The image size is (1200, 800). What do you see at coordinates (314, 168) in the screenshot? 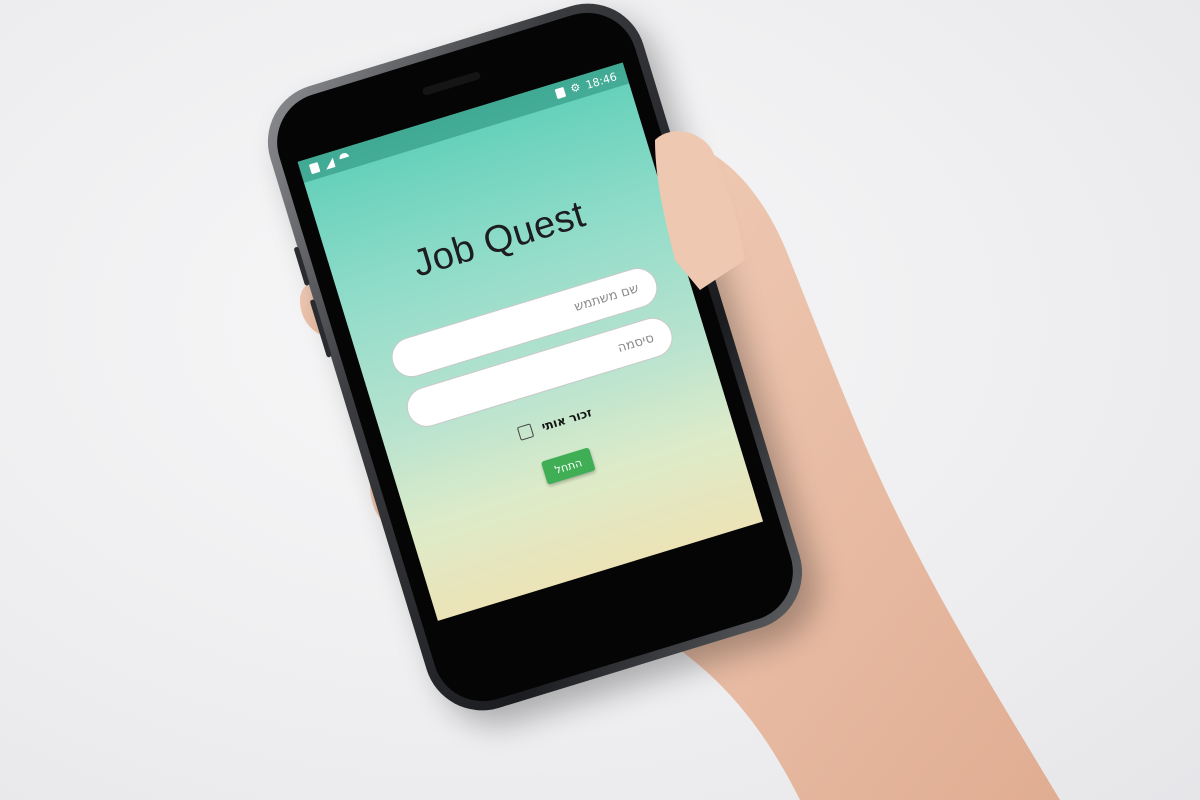
I see `battery-saver-icon` at bounding box center [314, 168].